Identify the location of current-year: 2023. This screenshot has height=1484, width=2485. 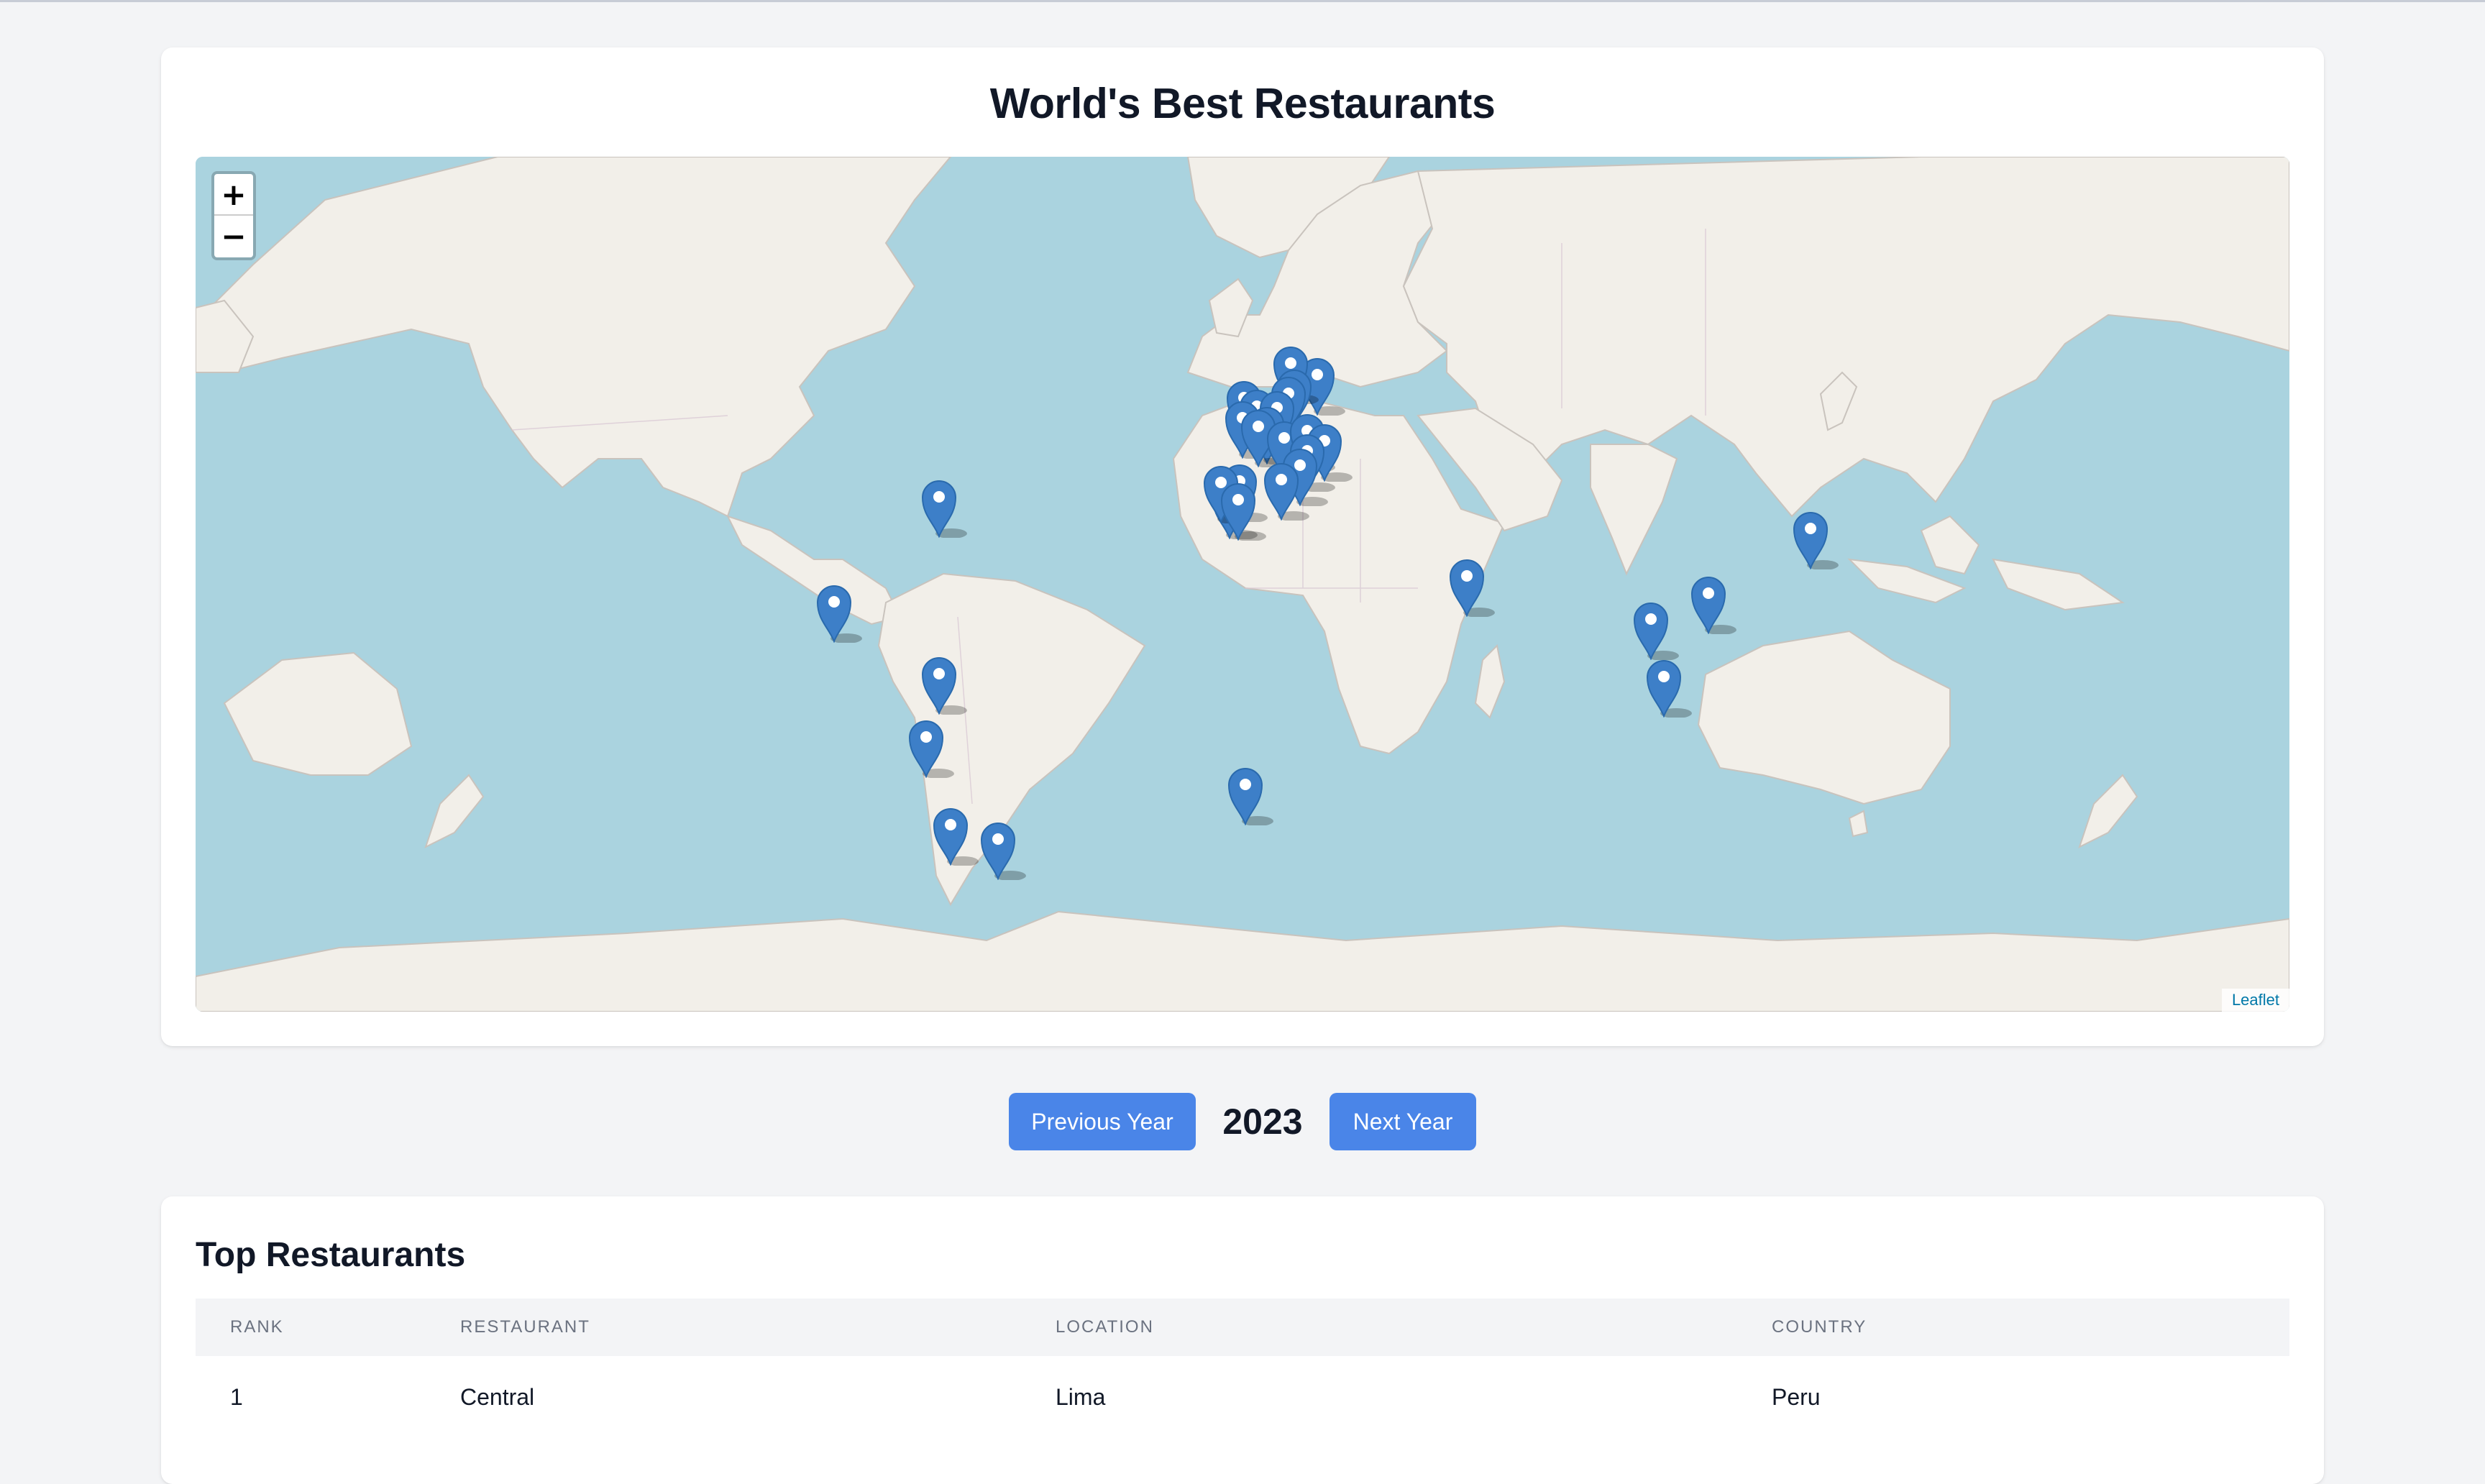
(1262, 1121).